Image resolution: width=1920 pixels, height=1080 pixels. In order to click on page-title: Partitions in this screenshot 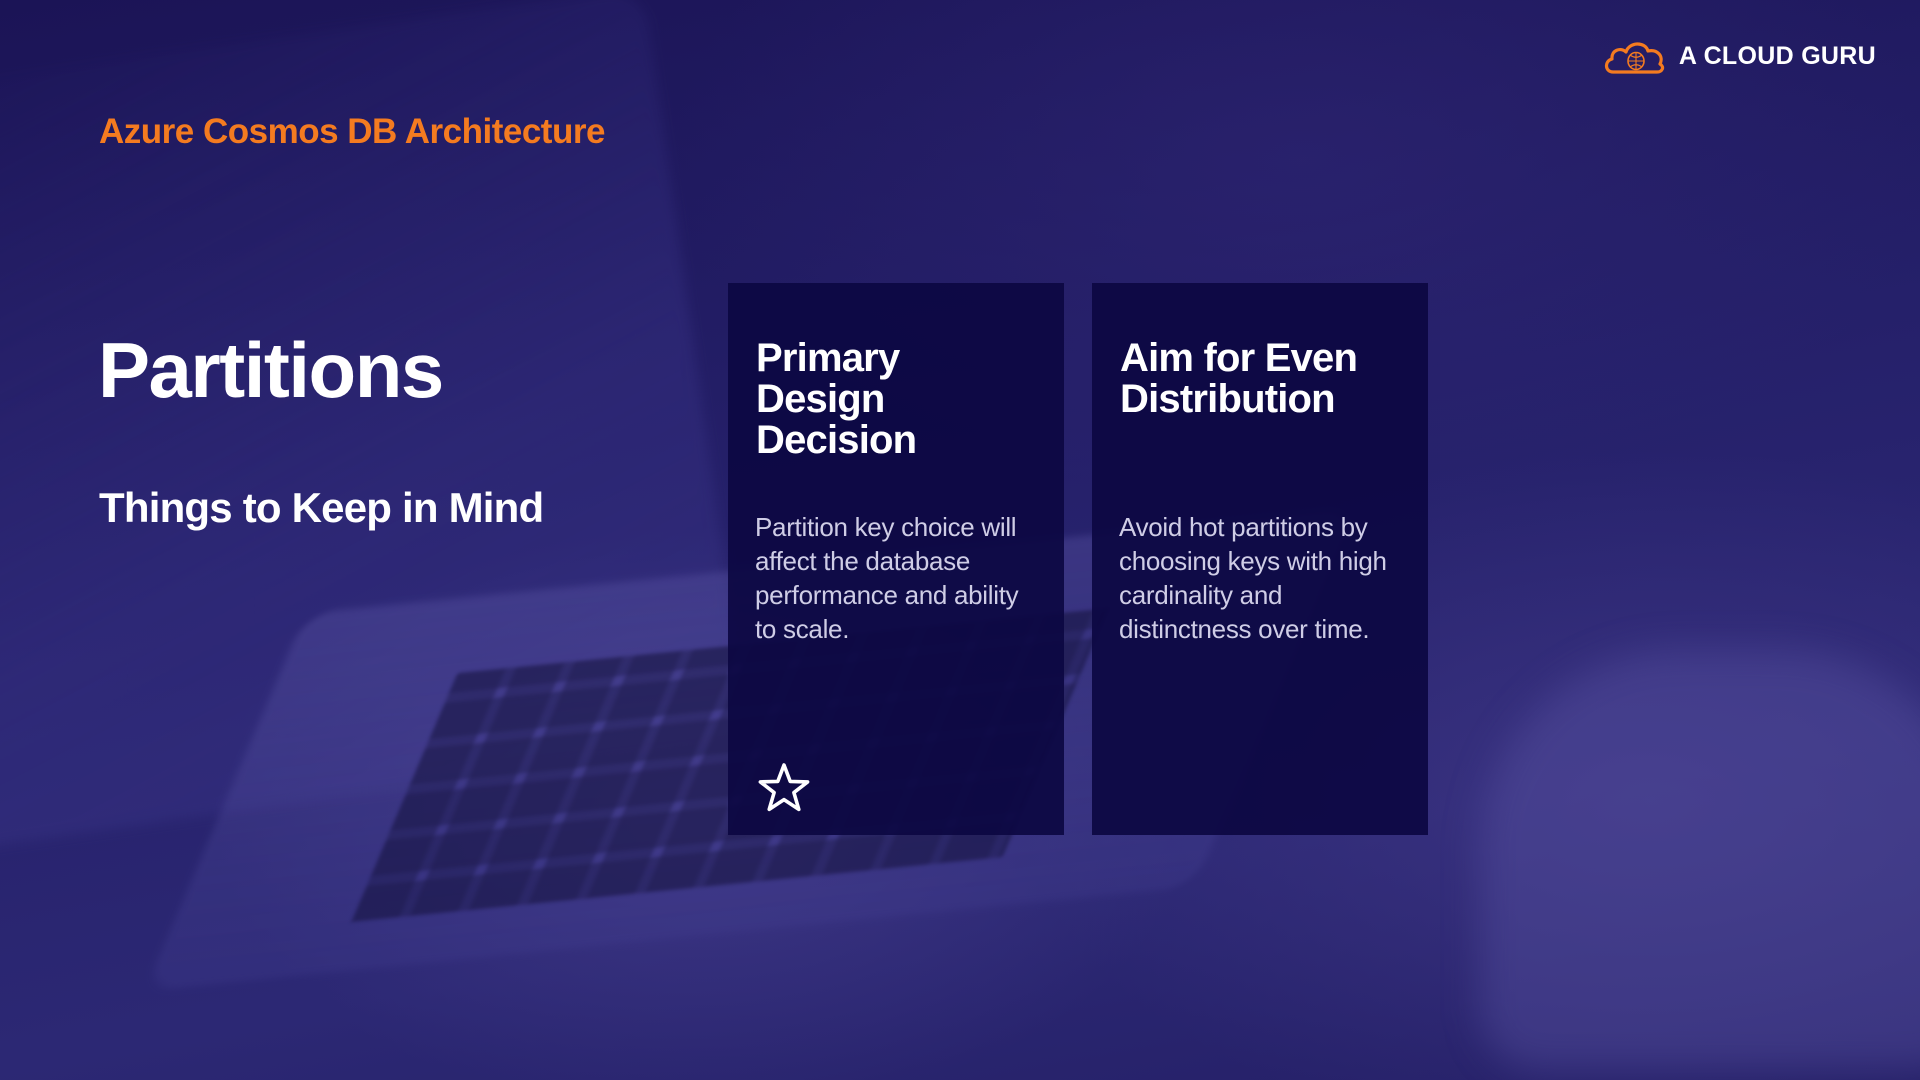, I will do `click(271, 370)`.